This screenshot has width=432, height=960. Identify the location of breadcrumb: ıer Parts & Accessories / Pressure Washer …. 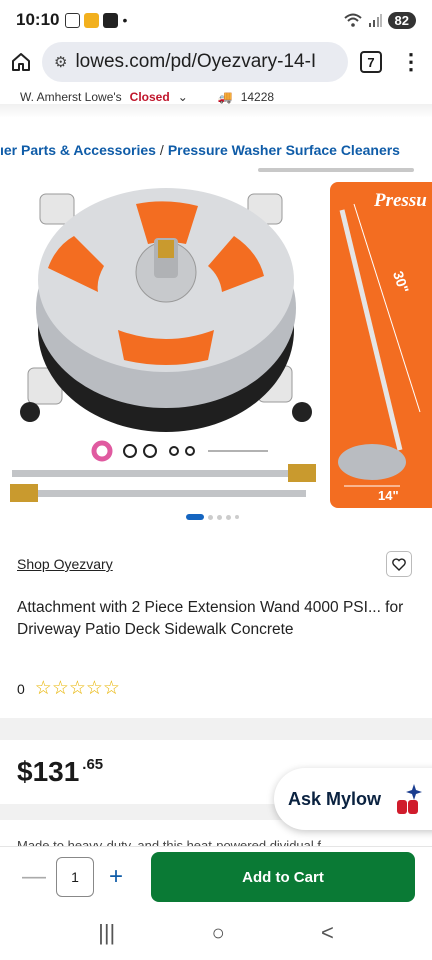
(216, 153).